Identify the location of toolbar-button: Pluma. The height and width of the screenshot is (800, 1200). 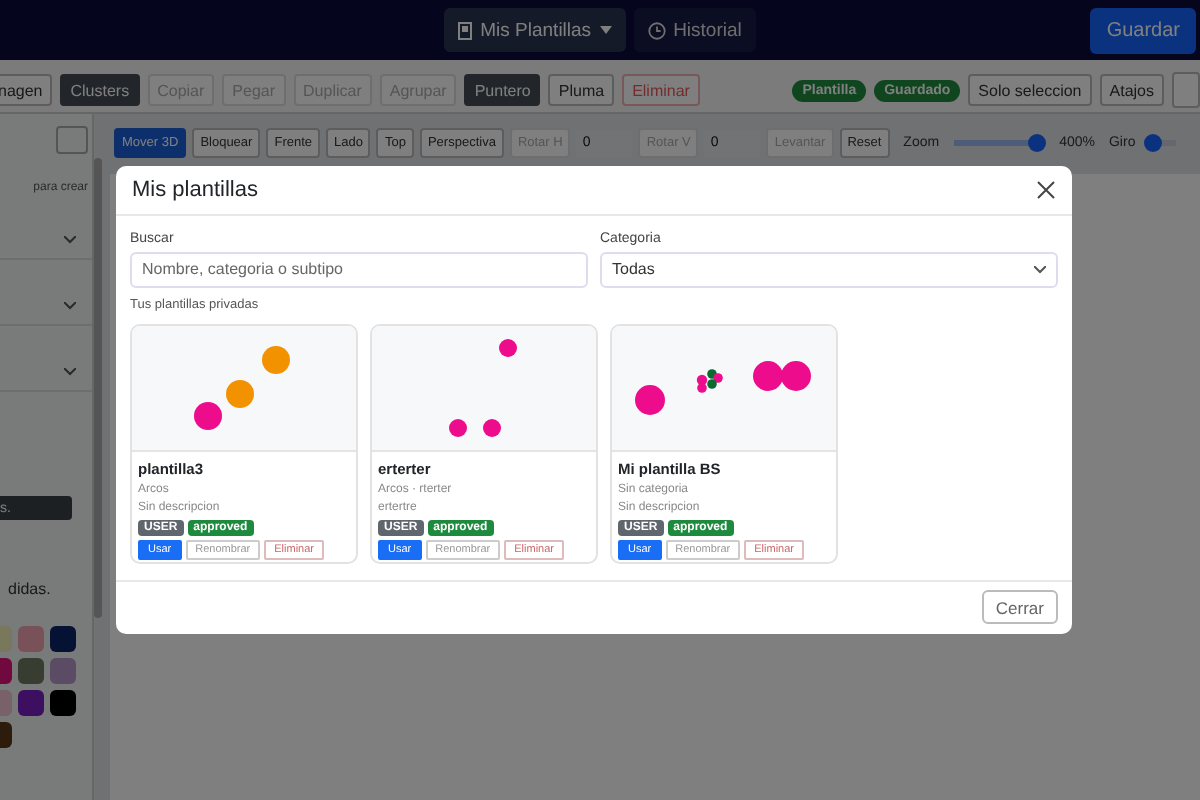
(581, 90).